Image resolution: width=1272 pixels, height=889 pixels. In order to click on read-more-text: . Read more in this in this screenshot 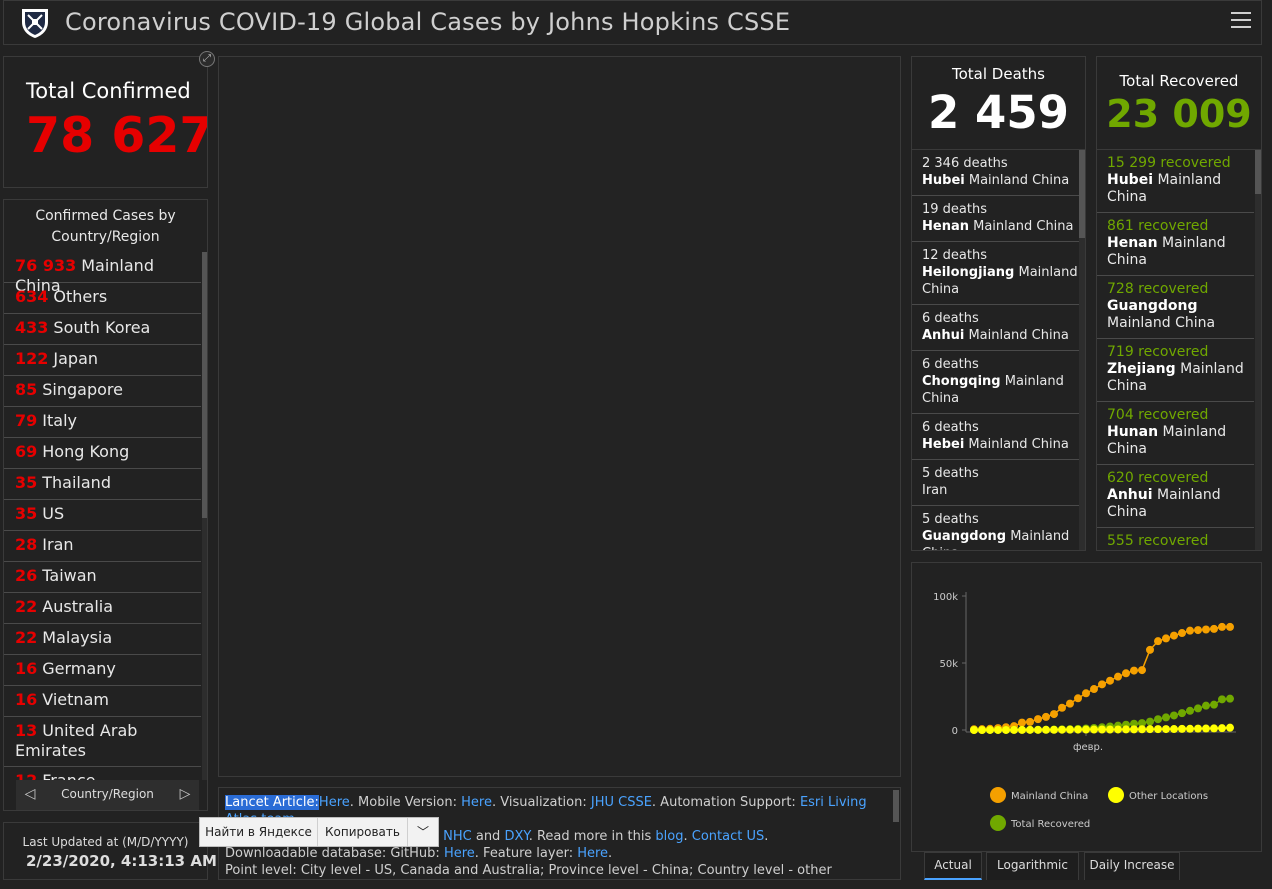, I will do `click(592, 836)`.